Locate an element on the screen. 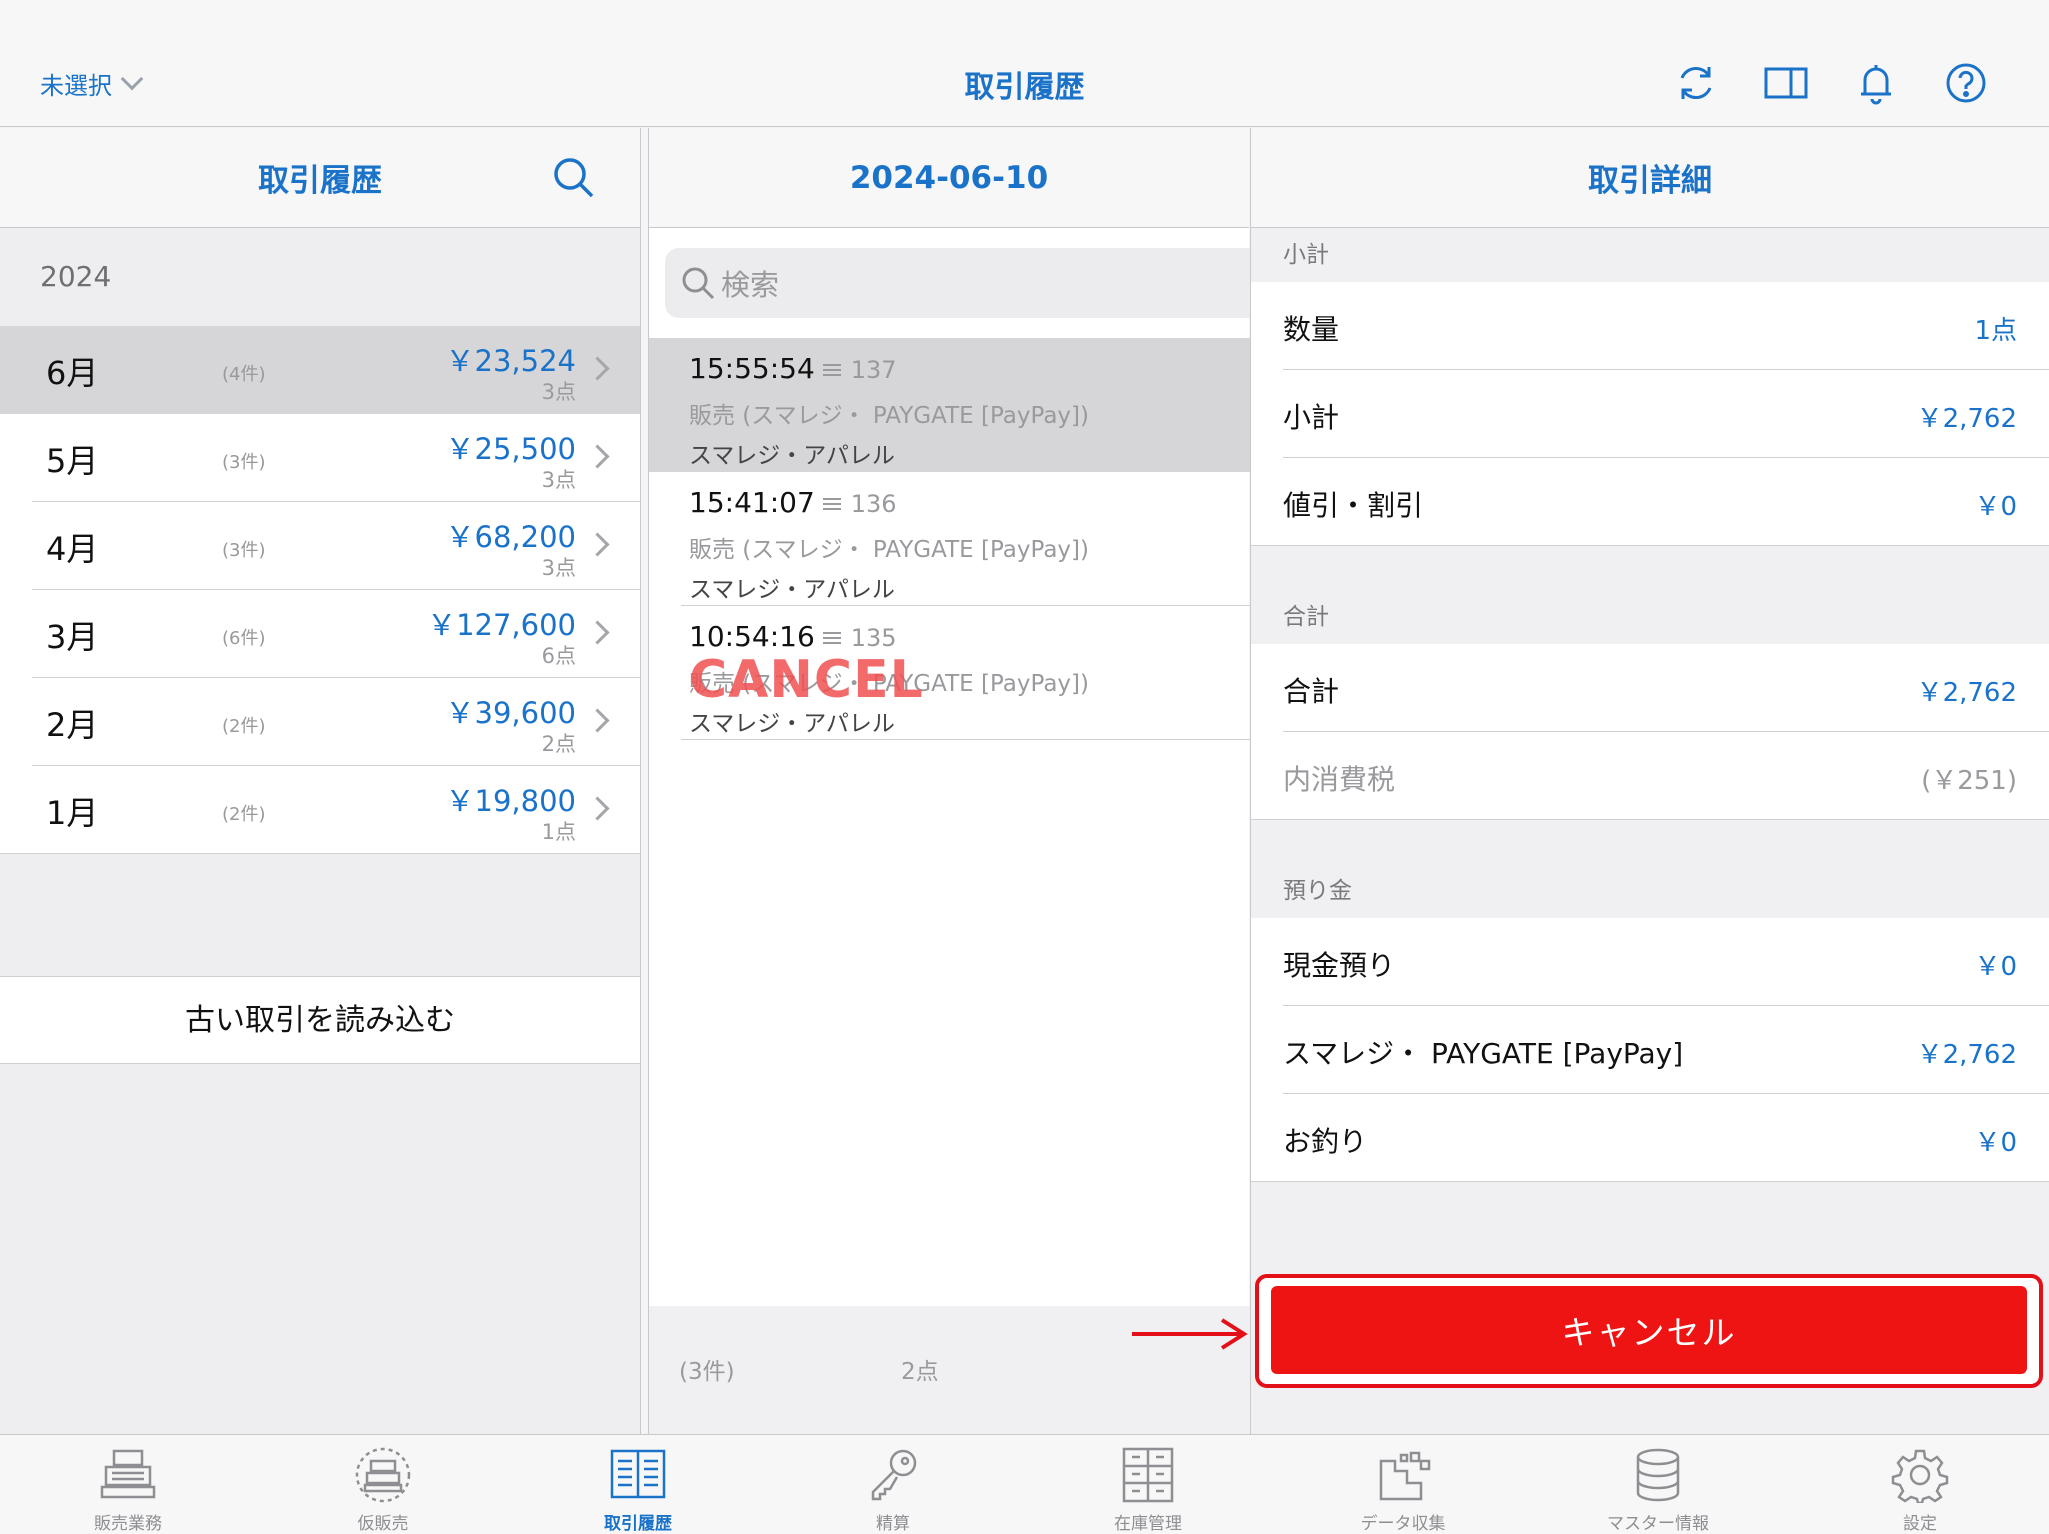  transaction-time: 15:55:54 is located at coordinates (752, 368).